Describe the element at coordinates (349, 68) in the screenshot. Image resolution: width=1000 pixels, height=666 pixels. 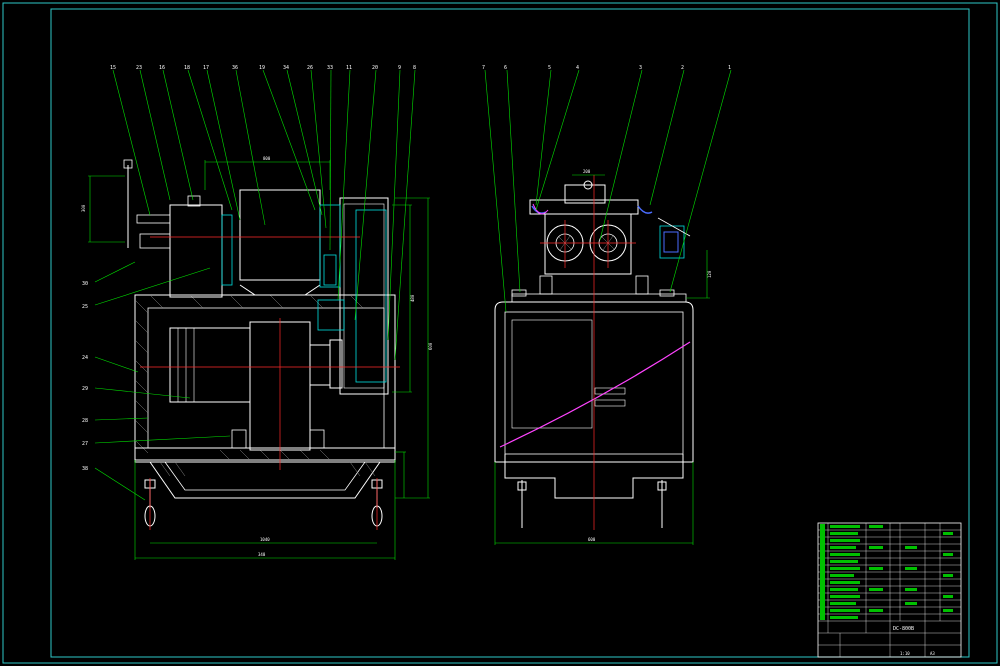
I see `balloon-11: 11` at that location.